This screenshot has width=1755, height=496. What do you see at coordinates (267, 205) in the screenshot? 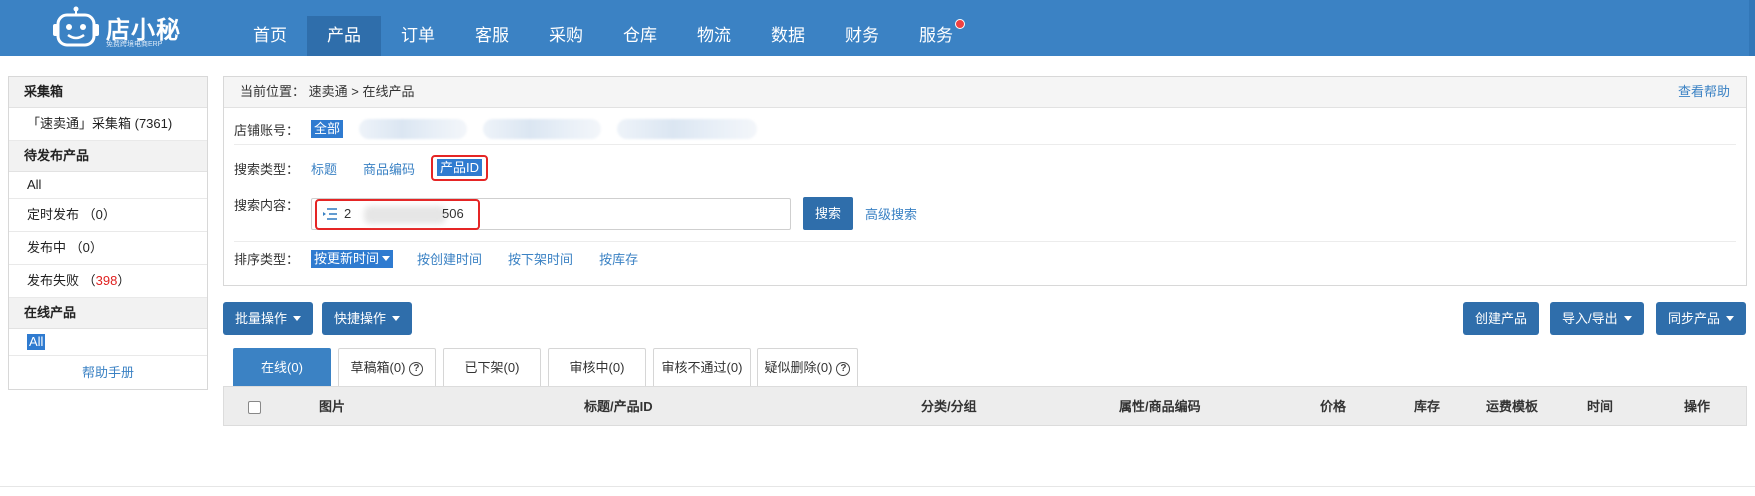
I see `search-content-label: 搜索内容：` at bounding box center [267, 205].